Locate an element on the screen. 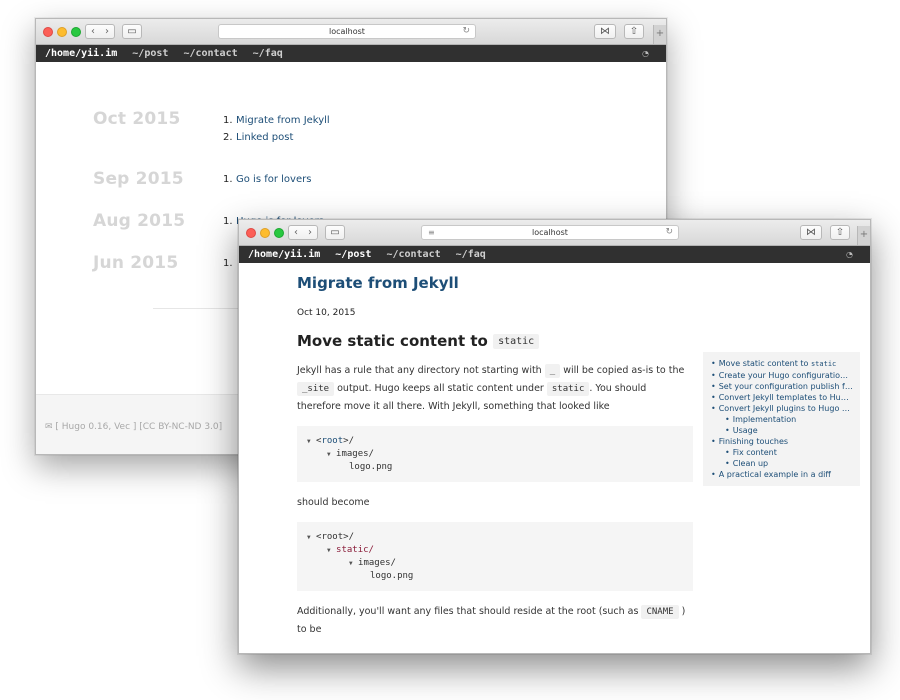 This screenshot has height=700, width=900. title-bar: ‹ › ▭ localhost ↻ ⋈ ⇧ + is located at coordinates (351, 32).